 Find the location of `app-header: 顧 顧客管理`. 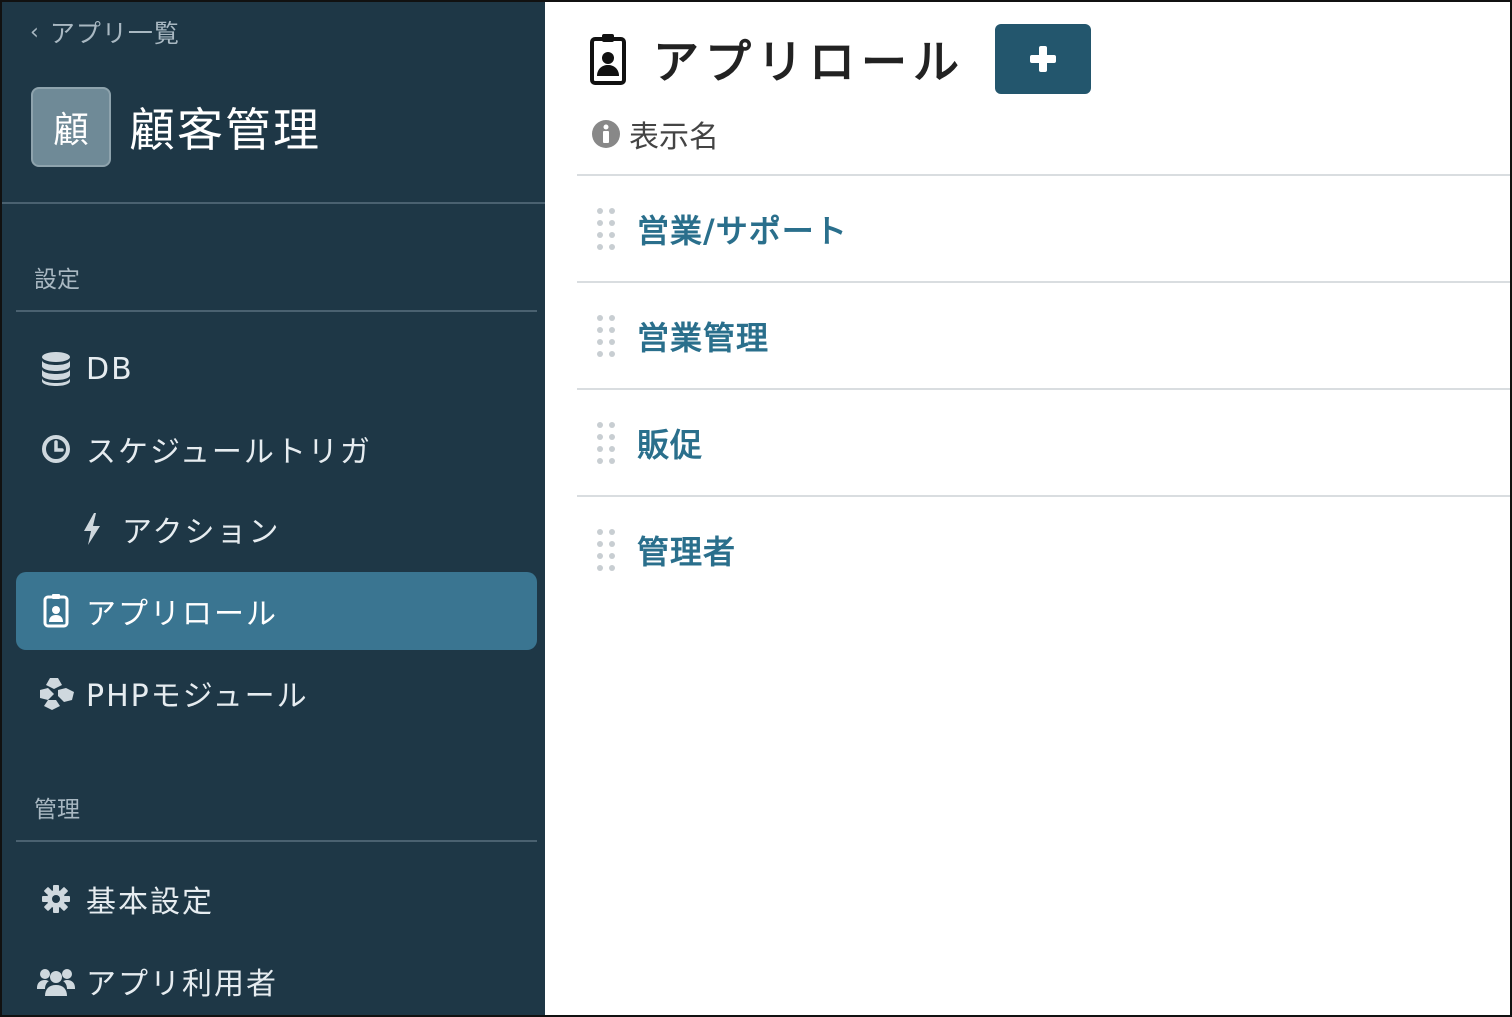

app-header: 顧 顧客管理 is located at coordinates (176, 127).